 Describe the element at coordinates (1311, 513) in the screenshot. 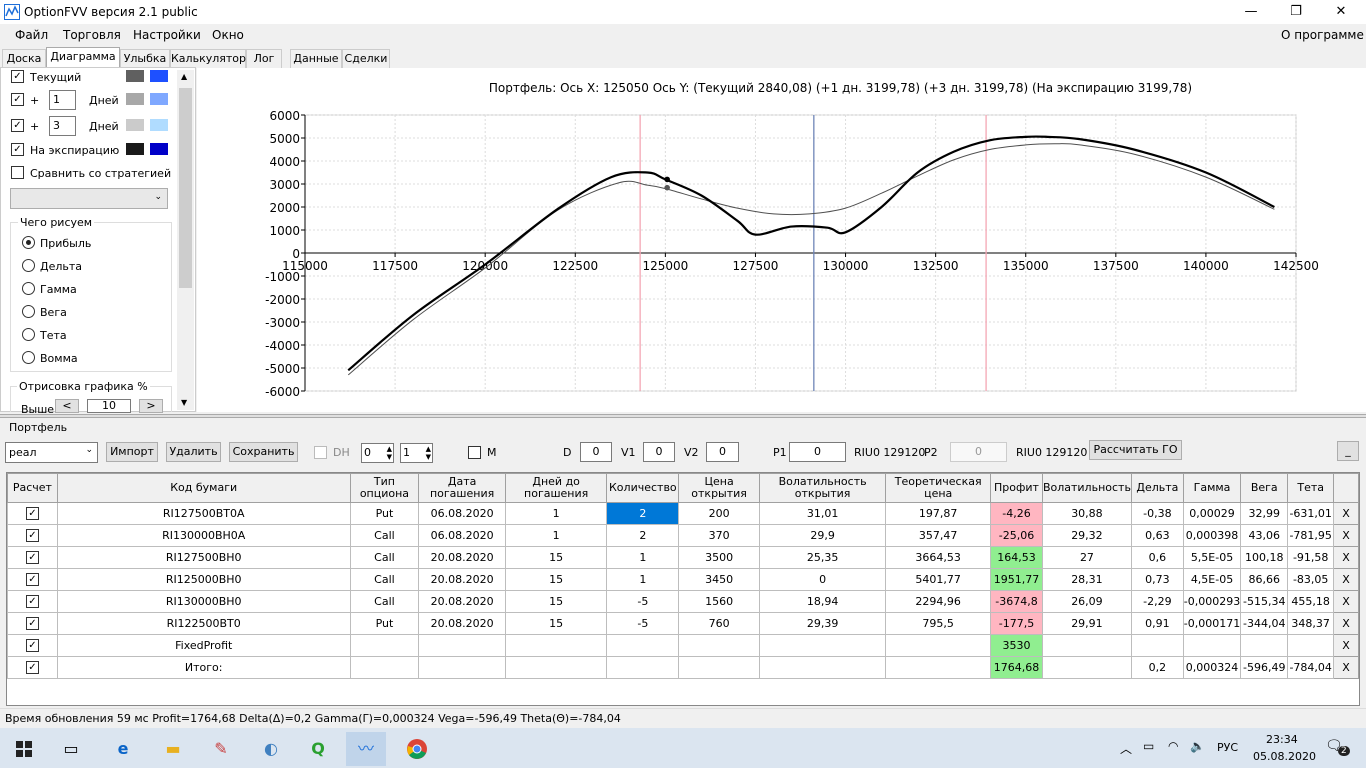

I see `table-cell: -631,01` at that location.